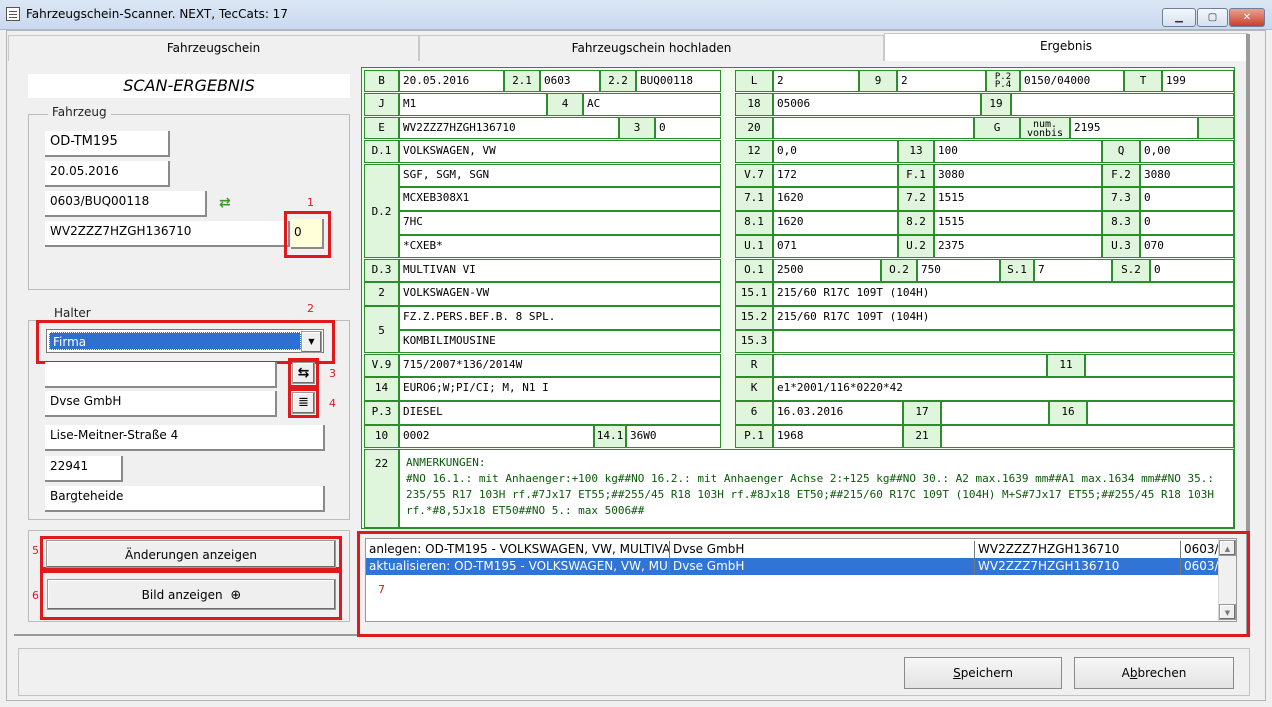  What do you see at coordinates (1212, 17) in the screenshot?
I see `maximize-button: ▢` at bounding box center [1212, 17].